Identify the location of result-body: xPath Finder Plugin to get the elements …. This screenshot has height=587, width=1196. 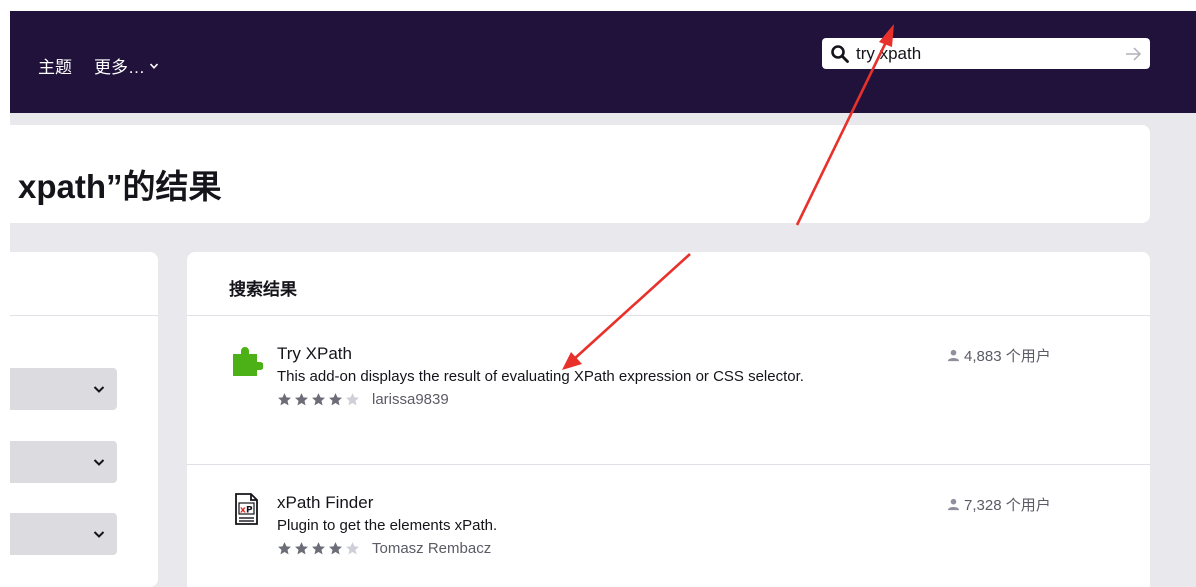
(557, 524).